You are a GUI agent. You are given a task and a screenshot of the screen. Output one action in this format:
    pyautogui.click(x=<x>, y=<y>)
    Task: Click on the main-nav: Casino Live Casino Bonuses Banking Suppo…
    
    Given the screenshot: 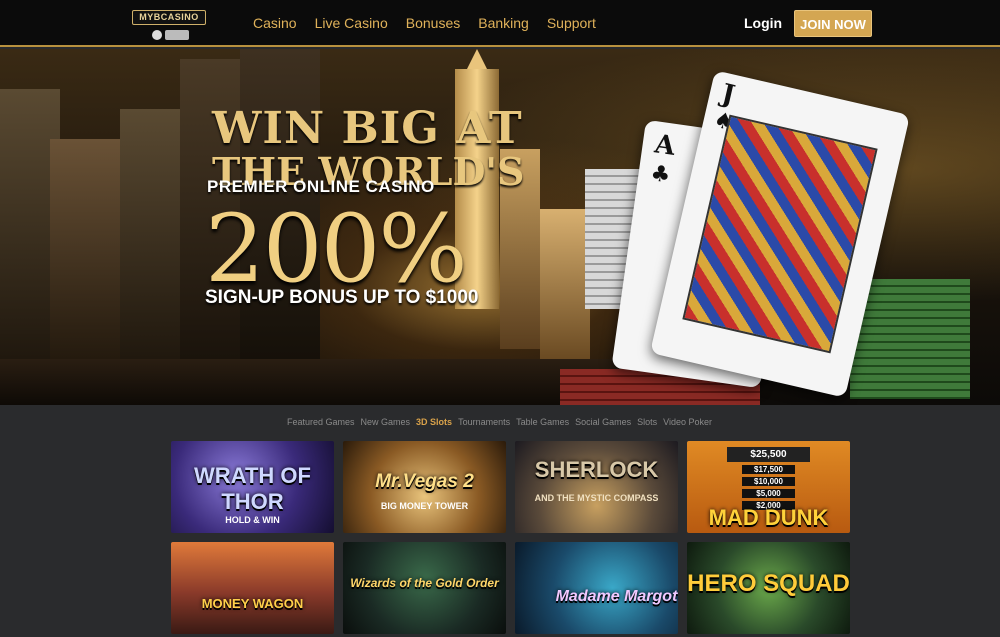 What is the action you would take?
    pyautogui.click(x=433, y=23)
    